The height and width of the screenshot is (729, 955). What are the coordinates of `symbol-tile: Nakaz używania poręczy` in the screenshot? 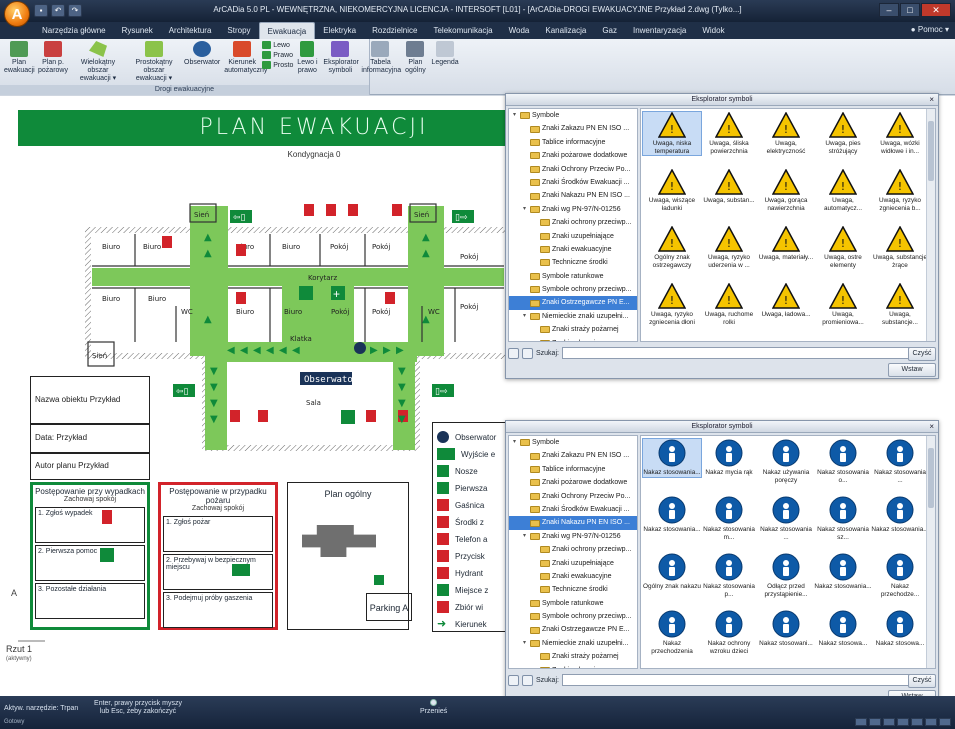 It's located at (786, 461).